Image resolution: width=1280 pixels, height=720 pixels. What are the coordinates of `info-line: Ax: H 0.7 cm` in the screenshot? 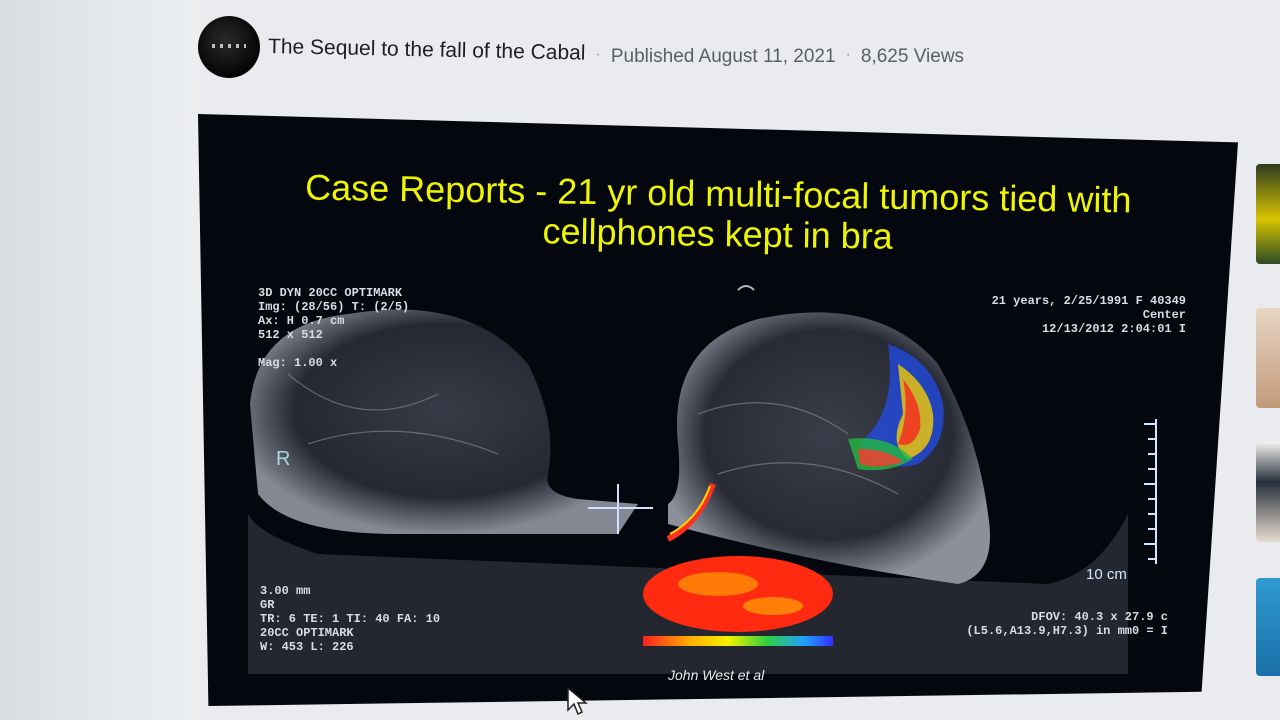 It's located at (301, 321).